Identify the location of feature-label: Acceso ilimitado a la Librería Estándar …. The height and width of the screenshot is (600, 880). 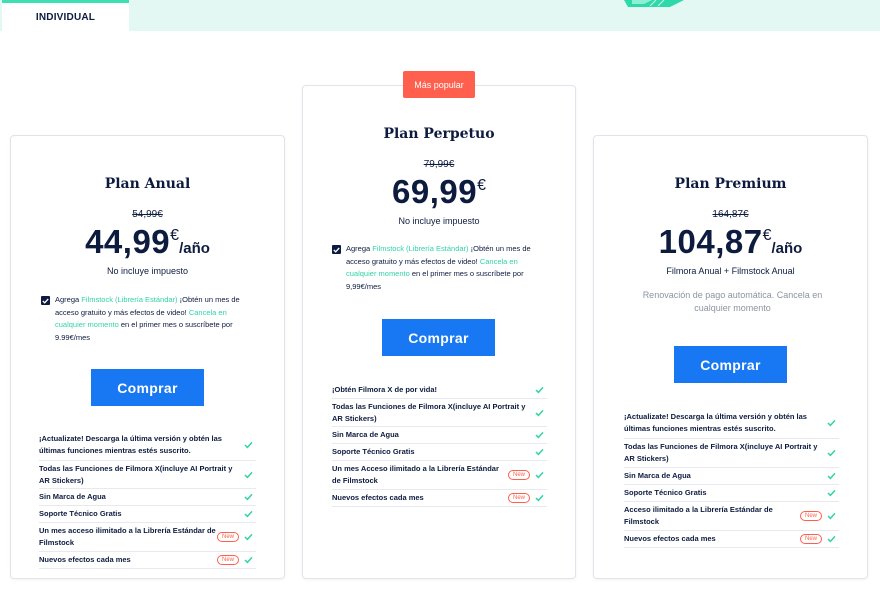
(698, 515).